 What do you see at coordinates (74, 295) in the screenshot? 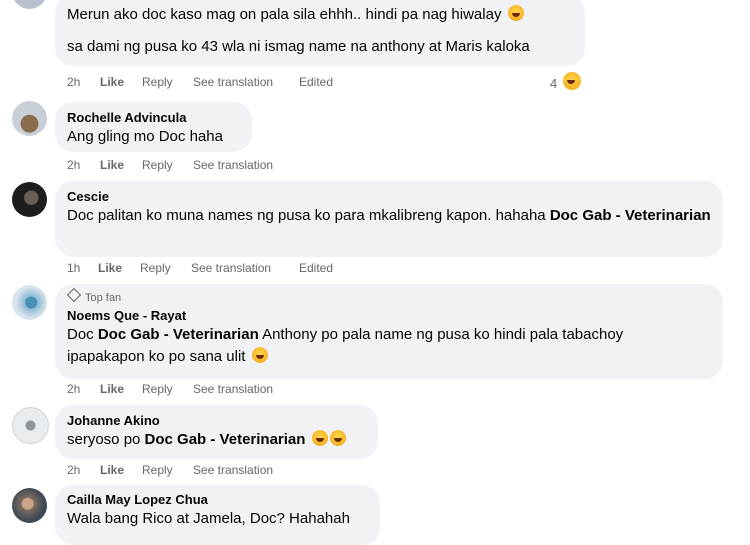
I see `diamond-icon` at bounding box center [74, 295].